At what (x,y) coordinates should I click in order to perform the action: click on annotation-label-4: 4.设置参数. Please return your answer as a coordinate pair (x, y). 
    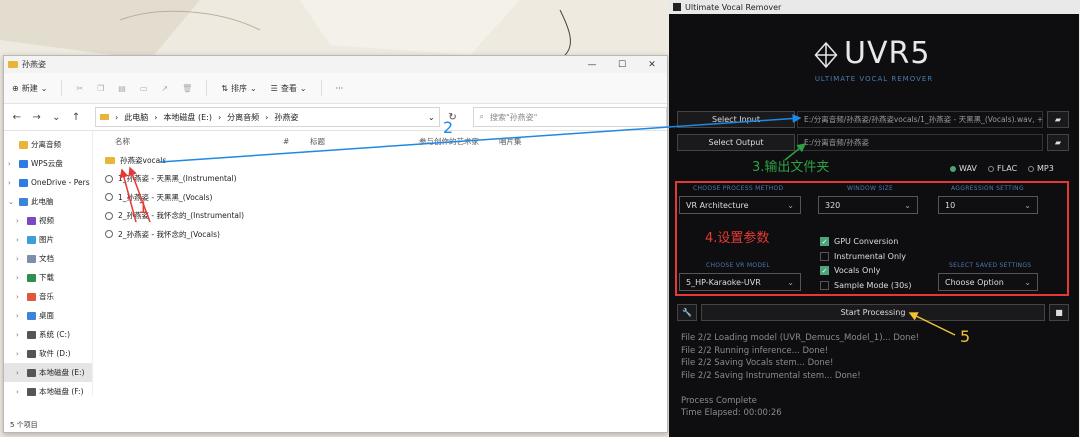
    Looking at the image, I should click on (737, 238).